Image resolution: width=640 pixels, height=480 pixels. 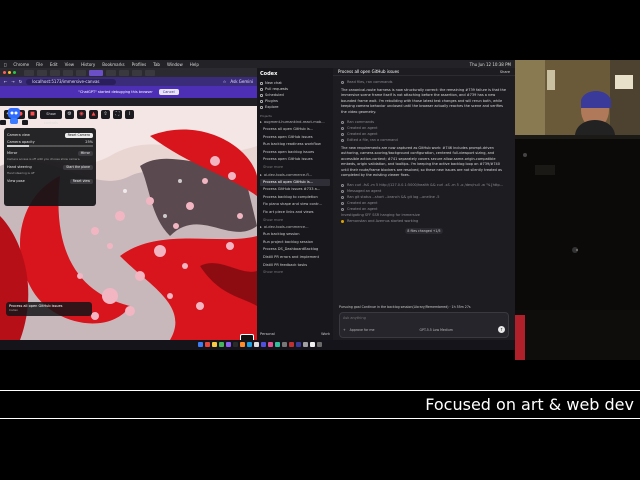 What do you see at coordinates (12, 81) in the screenshot?
I see `forward-icon: →` at bounding box center [12, 81].